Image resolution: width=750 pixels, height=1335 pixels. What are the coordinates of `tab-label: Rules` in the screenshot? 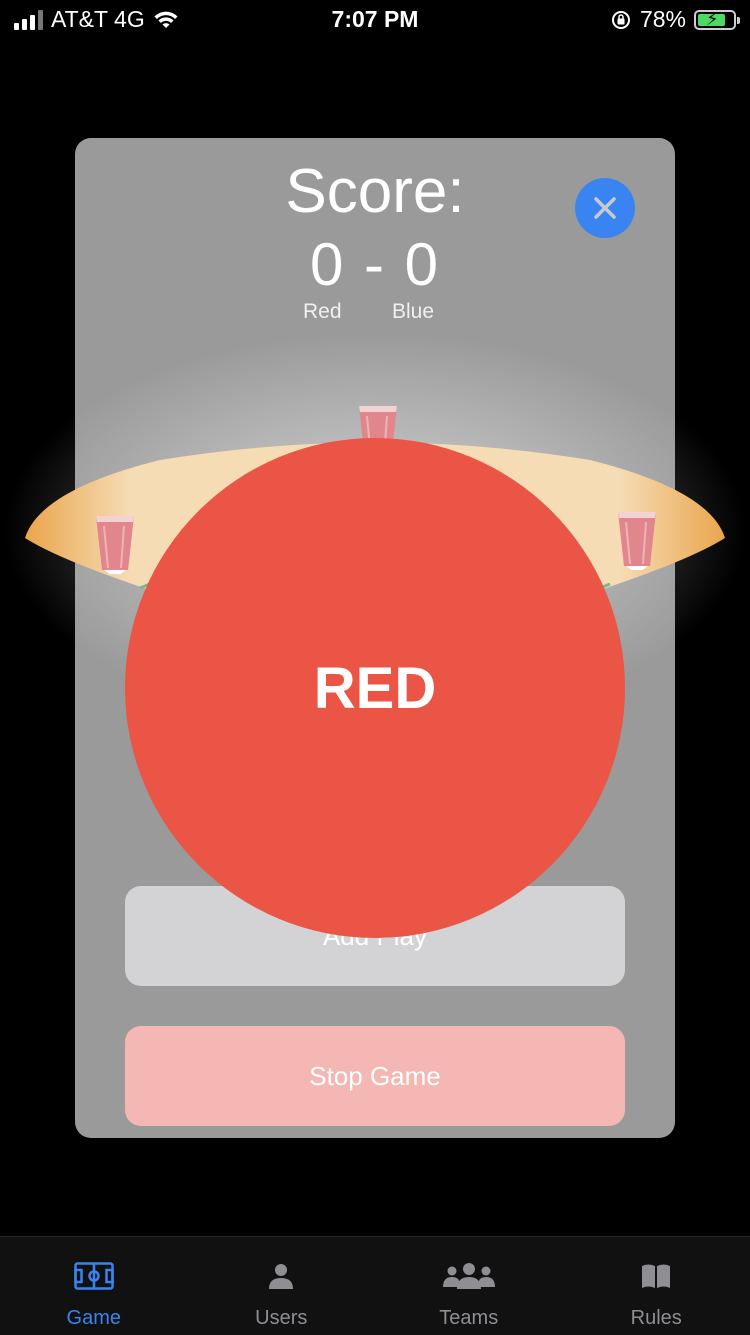 It's located at (656, 1318).